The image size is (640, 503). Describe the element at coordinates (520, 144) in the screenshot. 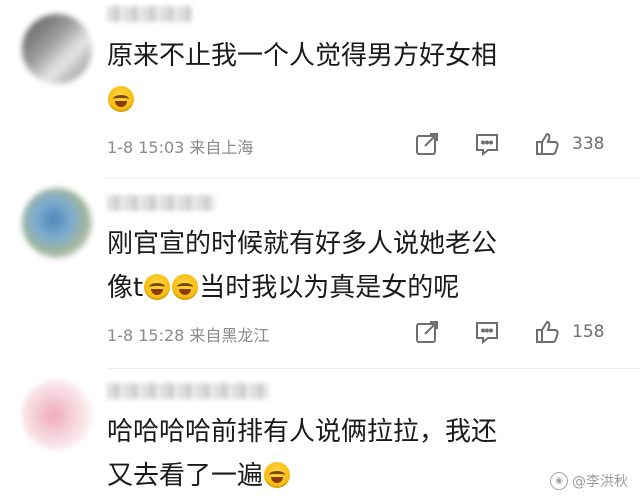

I see `comment-actions: 338` at that location.